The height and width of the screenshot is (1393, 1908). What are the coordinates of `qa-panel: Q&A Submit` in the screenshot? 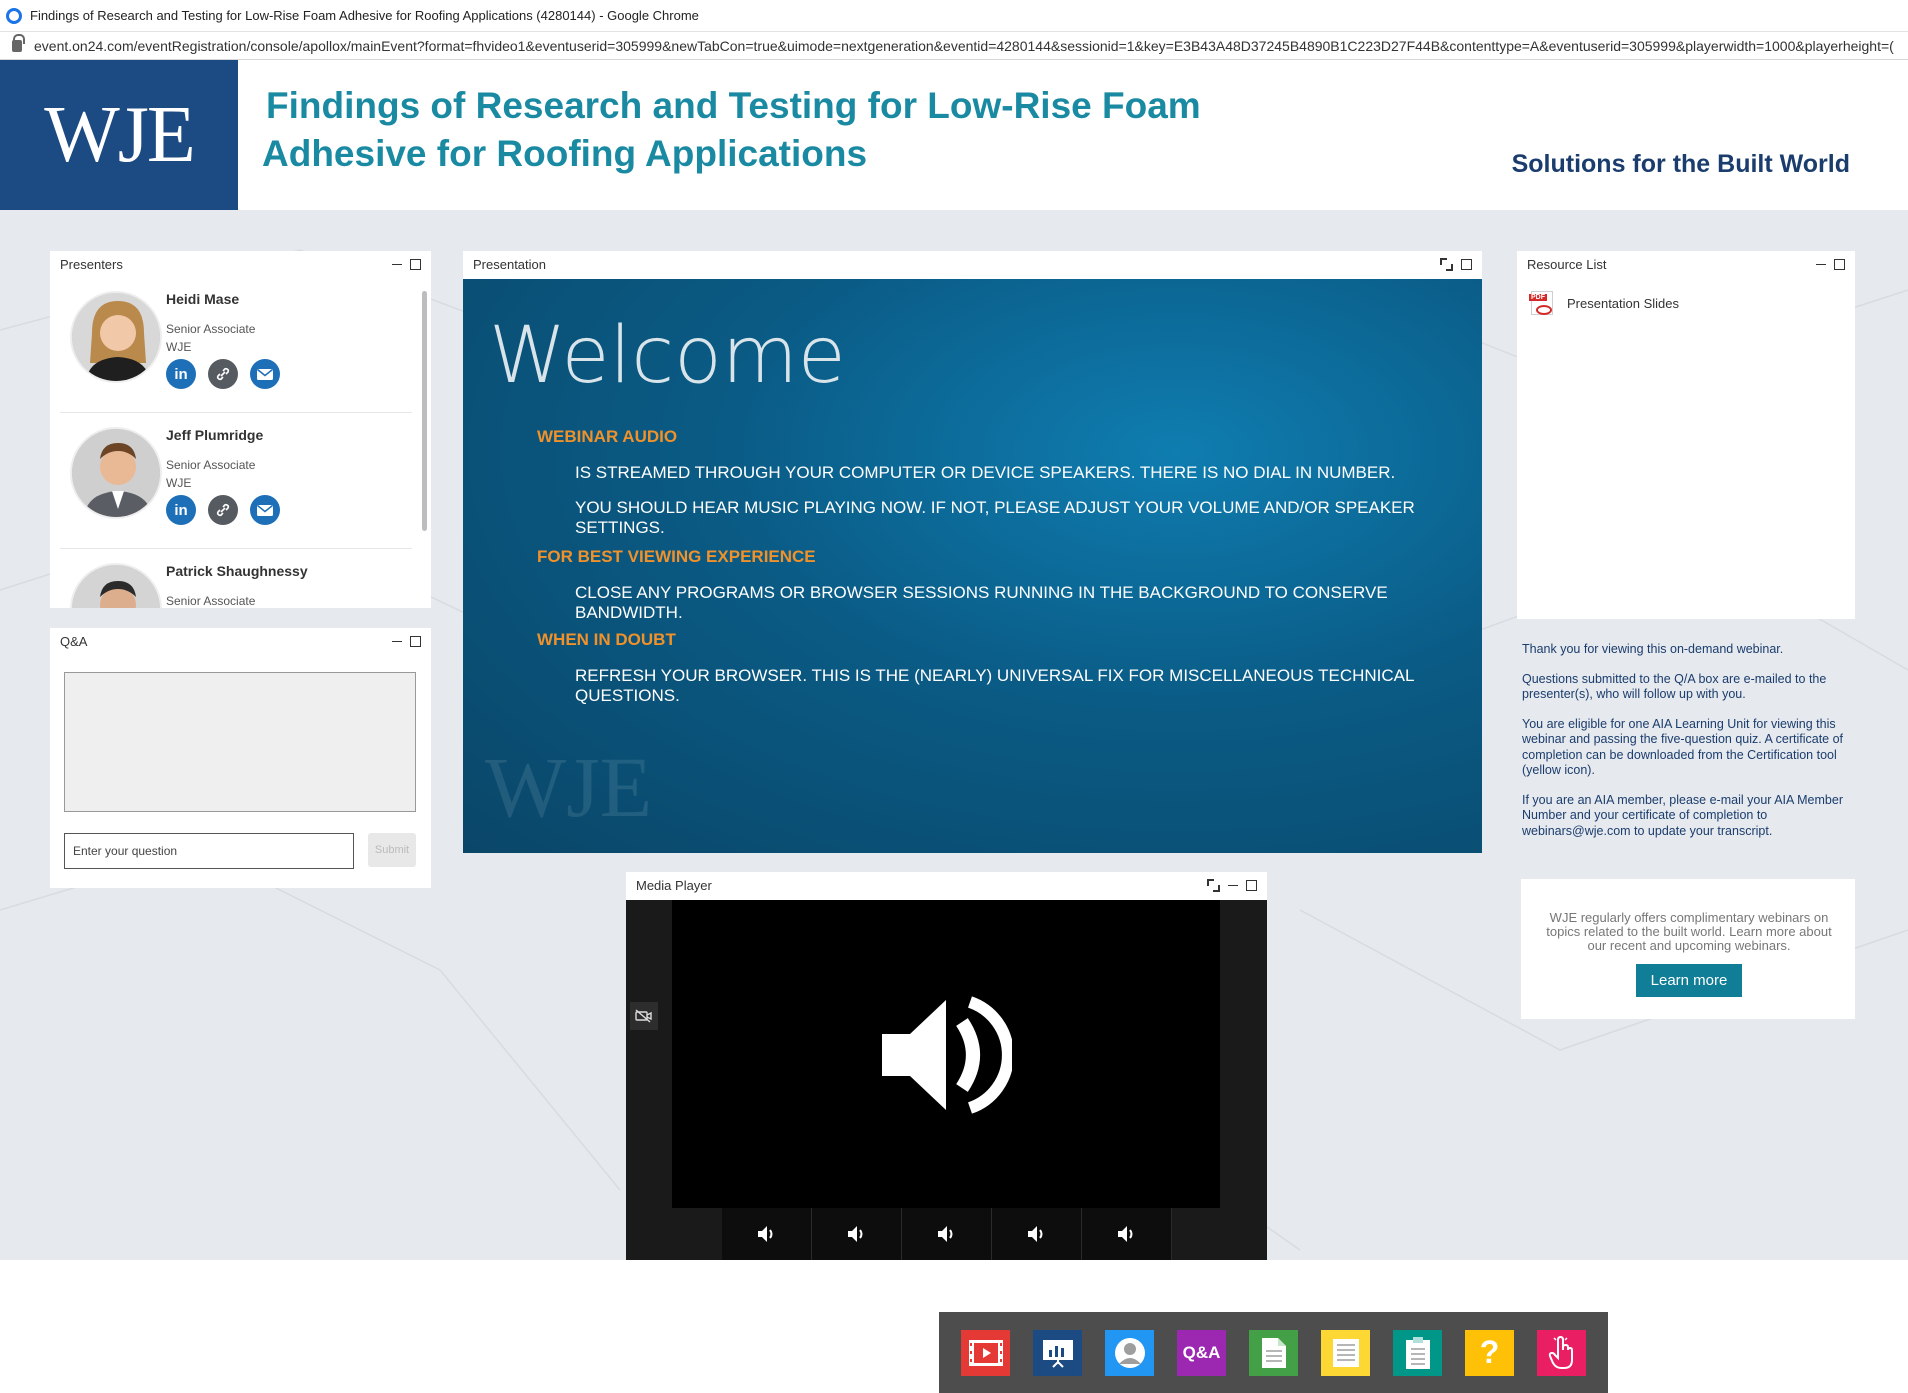 It's located at (240, 758).